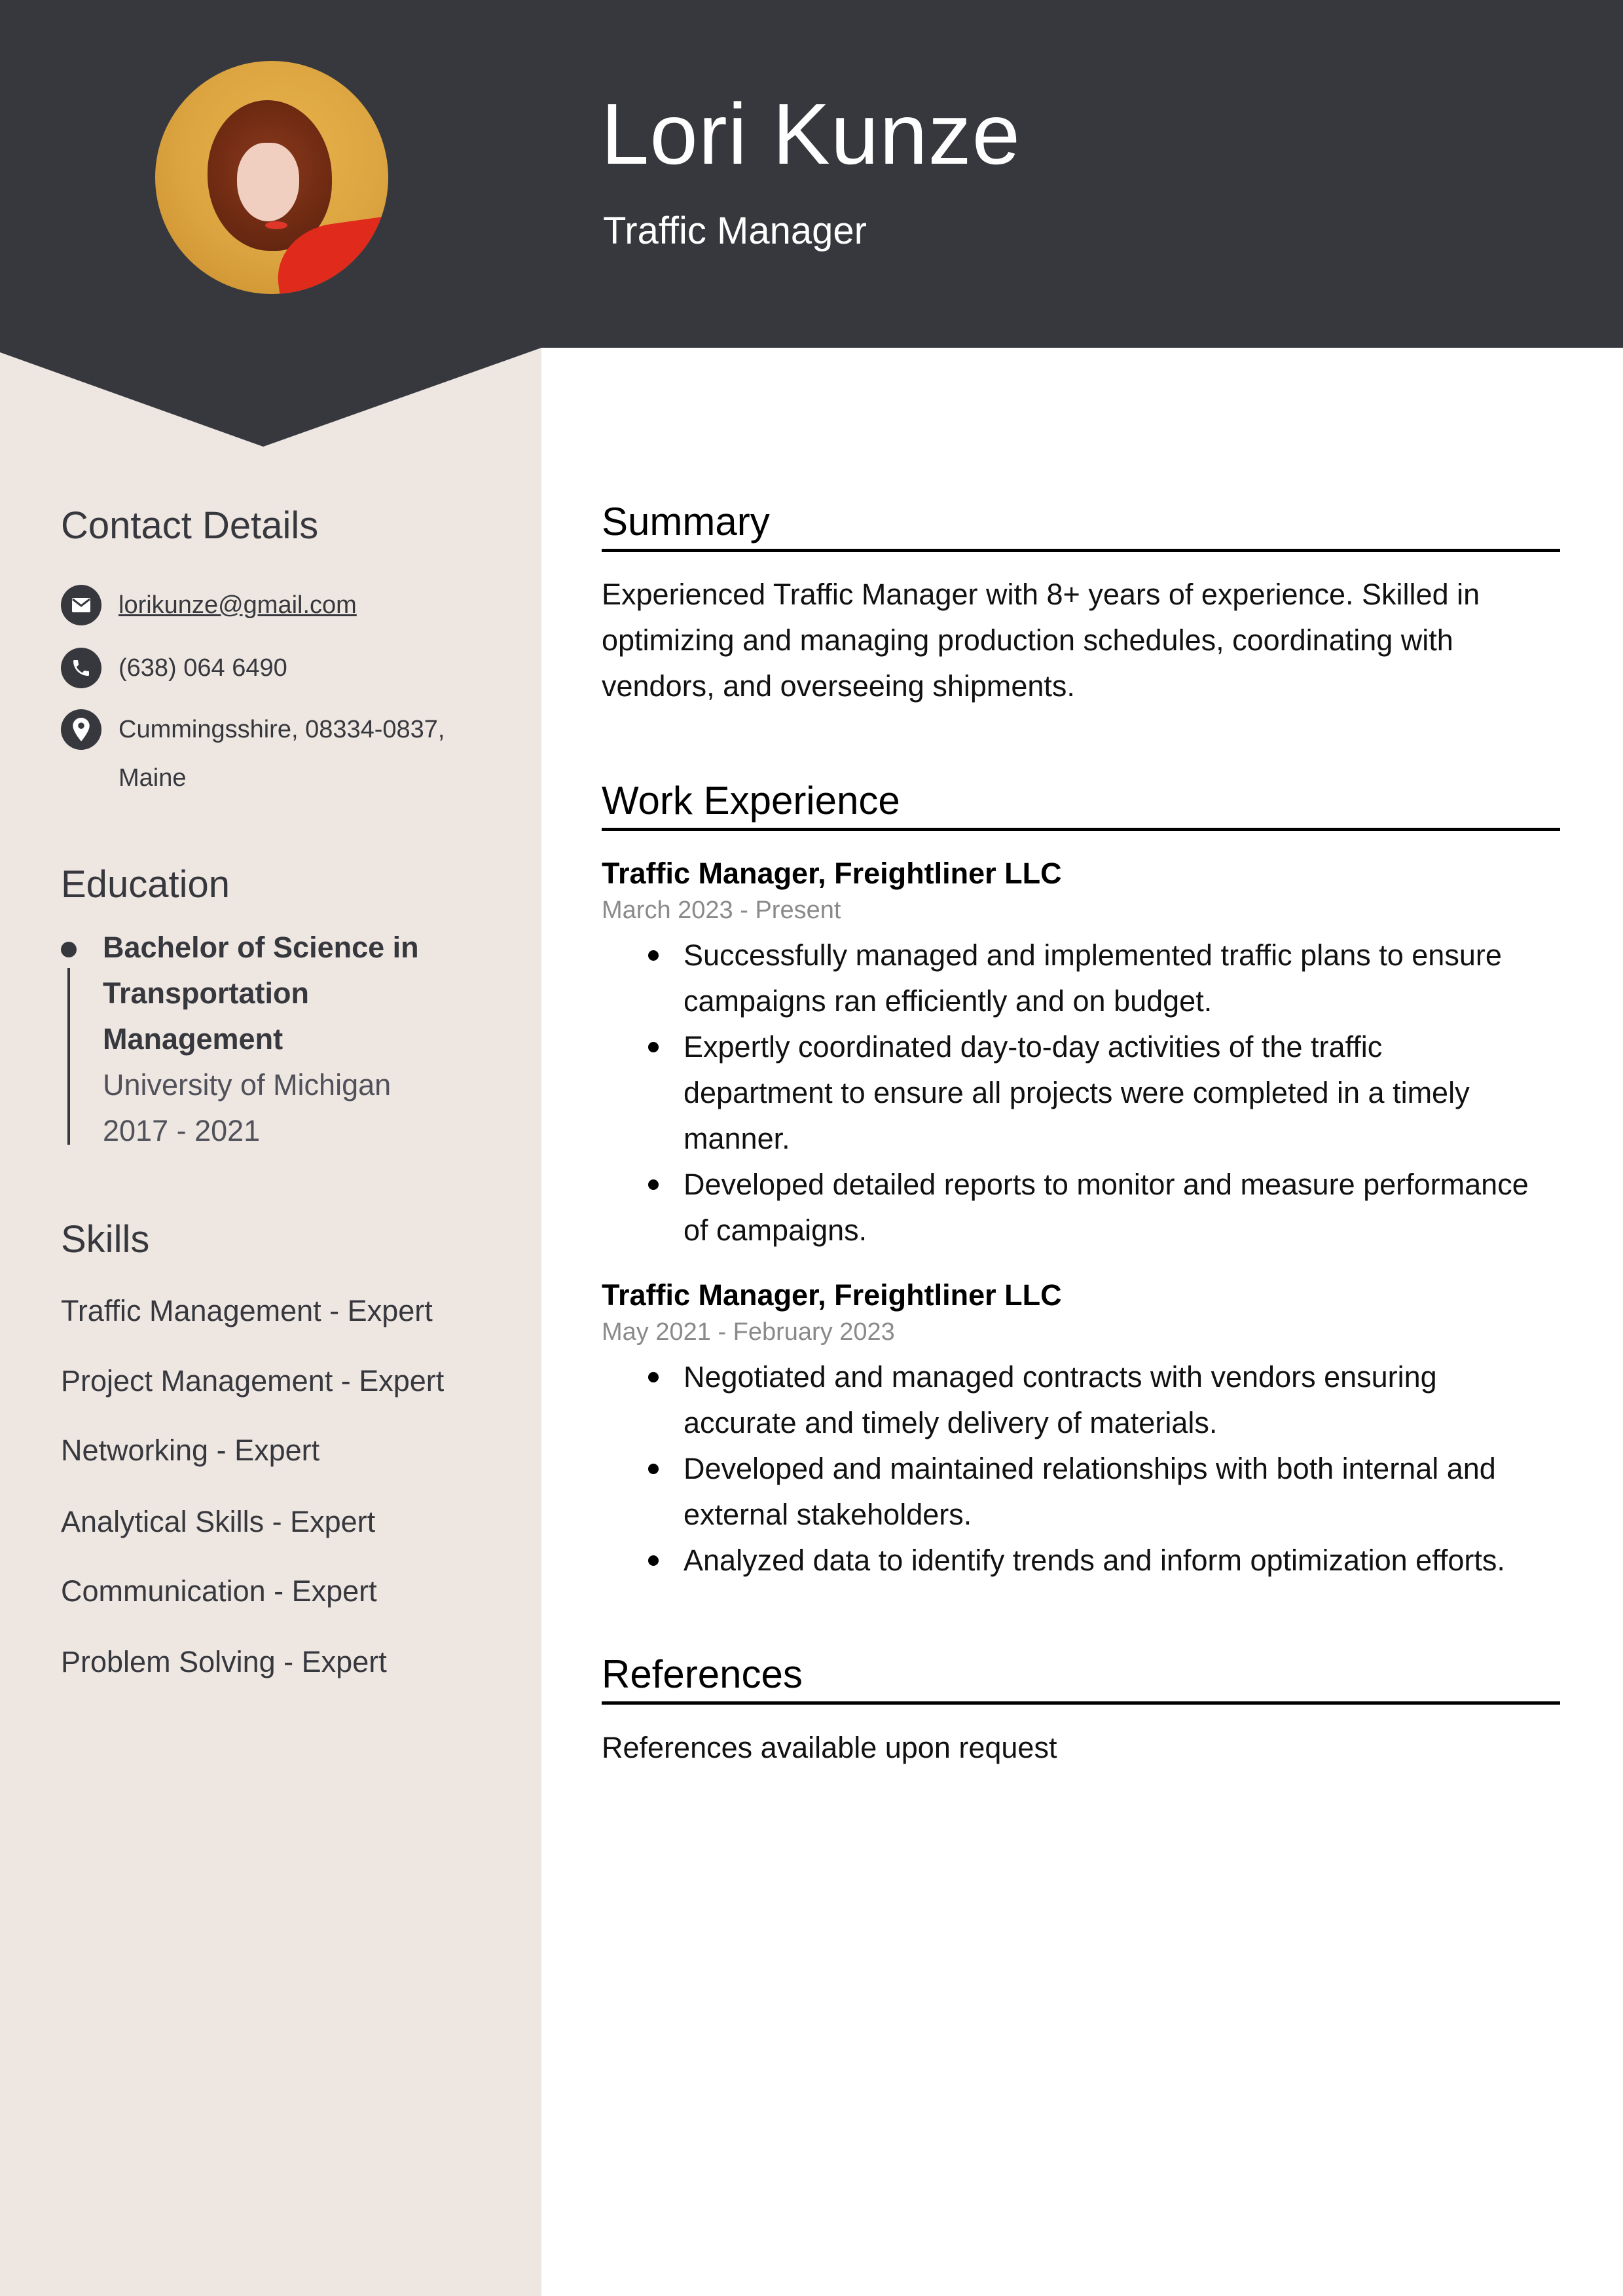 The width and height of the screenshot is (1623, 2296). I want to click on contact-heading: Contact Details, so click(190, 525).